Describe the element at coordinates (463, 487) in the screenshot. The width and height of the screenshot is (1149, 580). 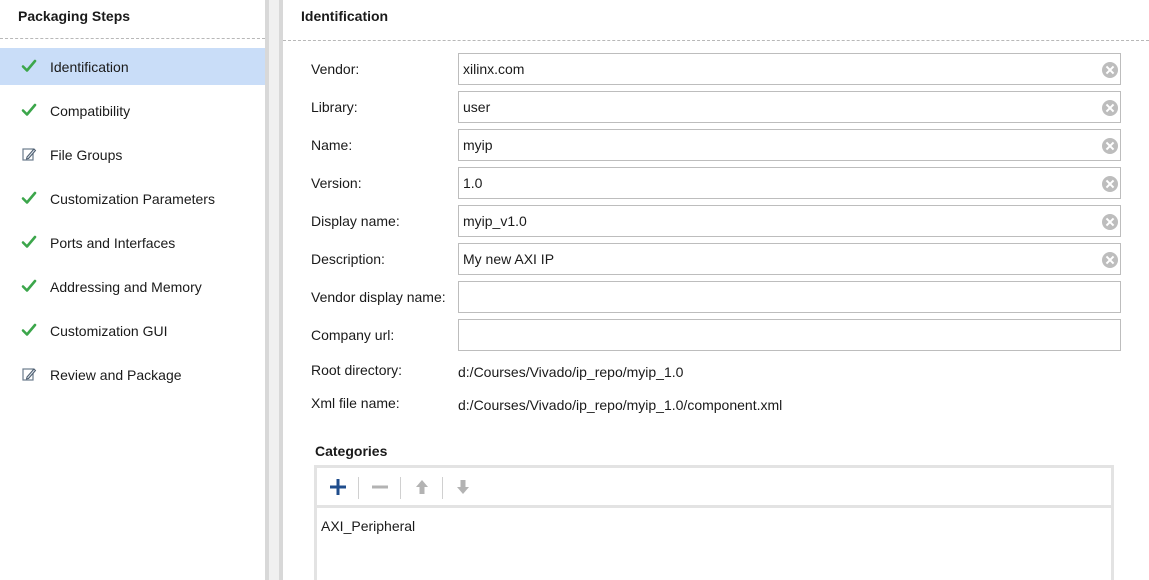
I see `move-down-icon` at that location.